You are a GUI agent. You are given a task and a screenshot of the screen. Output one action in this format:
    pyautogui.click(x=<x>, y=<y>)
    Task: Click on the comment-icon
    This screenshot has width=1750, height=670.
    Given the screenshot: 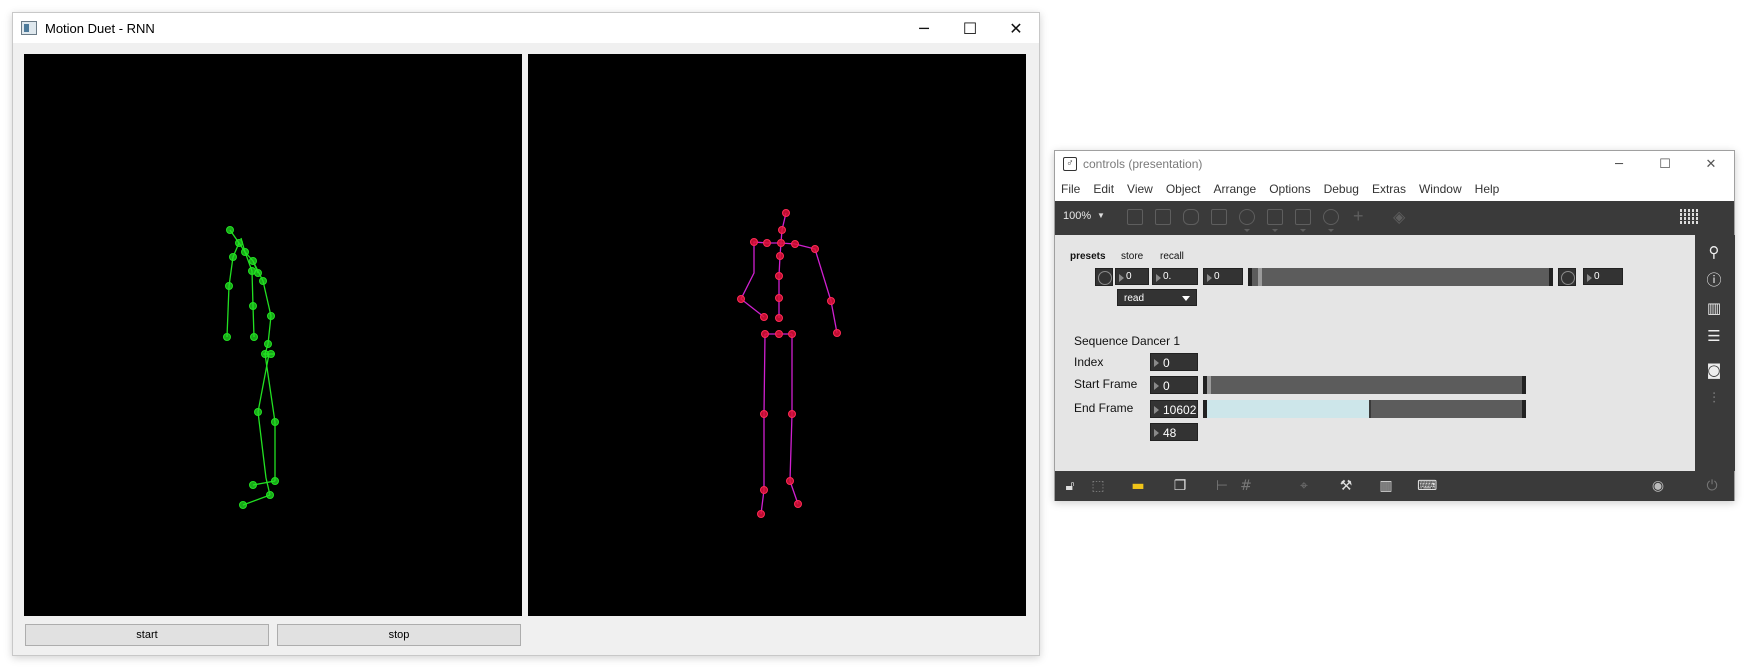 What is the action you would take?
    pyautogui.click(x=1191, y=217)
    